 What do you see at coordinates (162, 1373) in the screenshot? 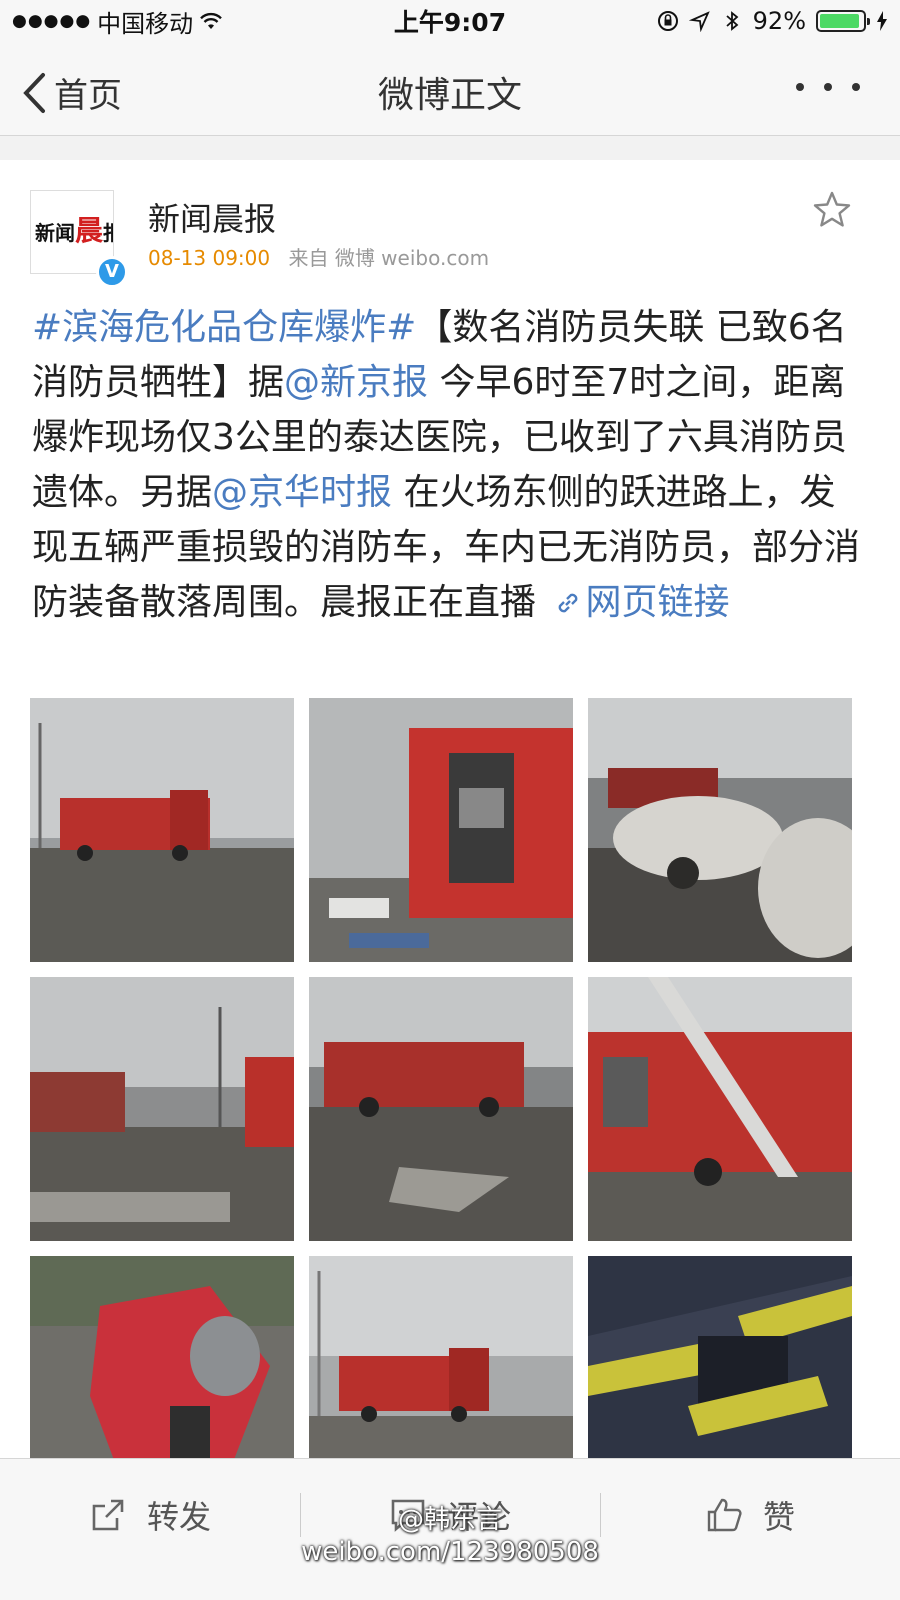
I see `red-bag-photo` at bounding box center [162, 1373].